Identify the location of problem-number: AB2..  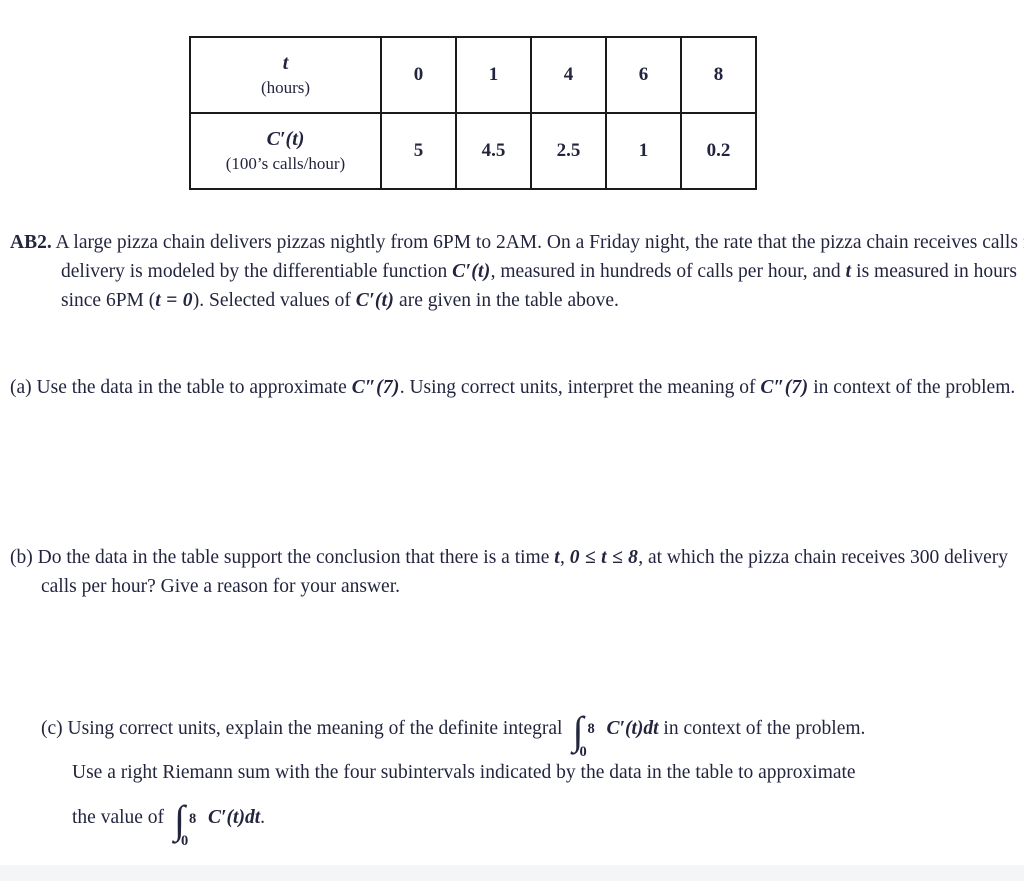
(31, 242).